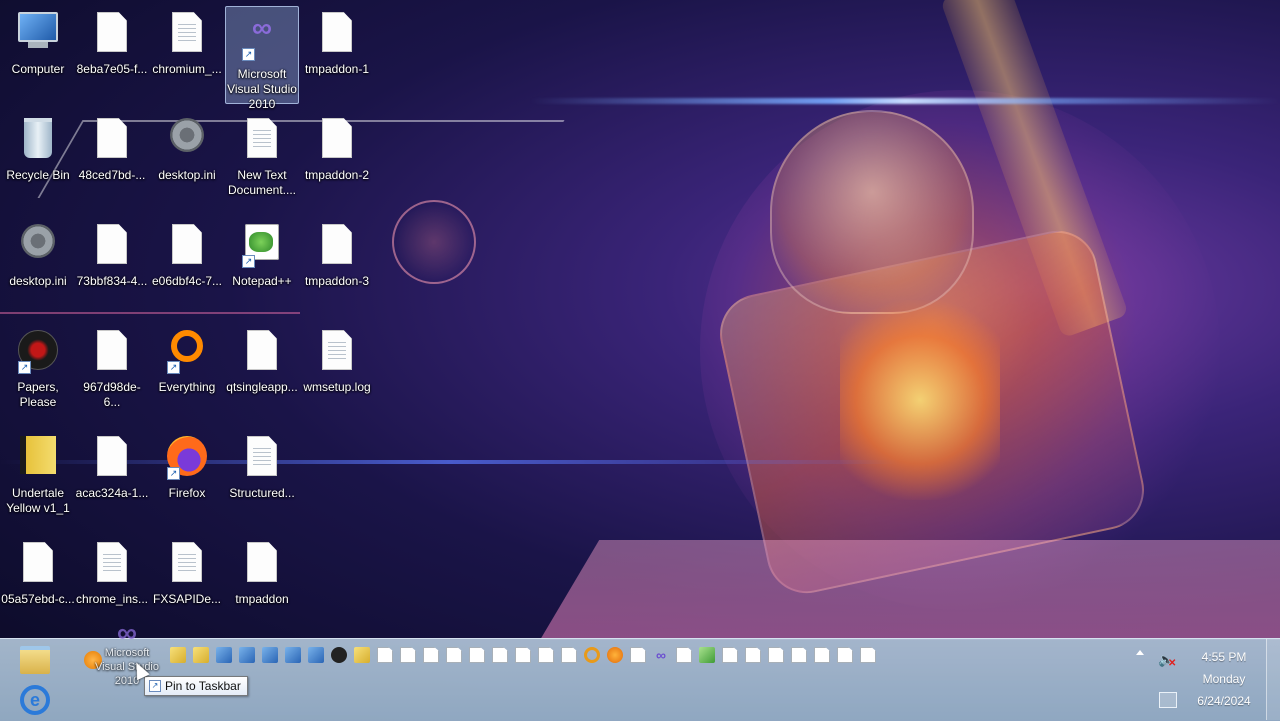 The height and width of the screenshot is (721, 1280). I want to click on clock-day: Monday, so click(1224, 679).